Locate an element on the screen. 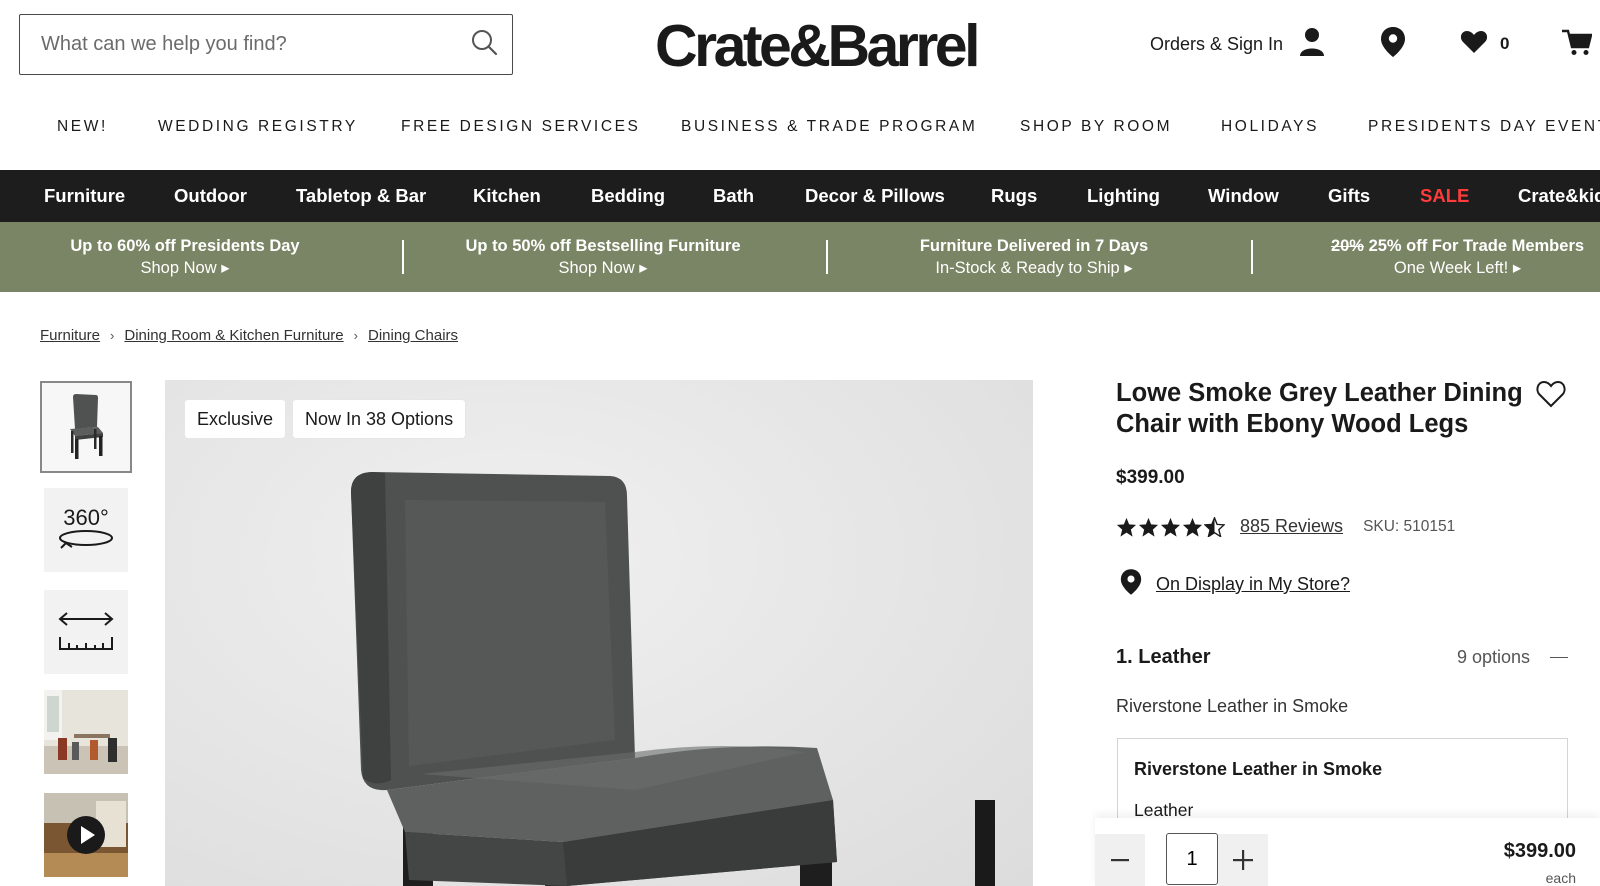 This screenshot has height=886, width=1600. search-input is located at coordinates (255, 44).